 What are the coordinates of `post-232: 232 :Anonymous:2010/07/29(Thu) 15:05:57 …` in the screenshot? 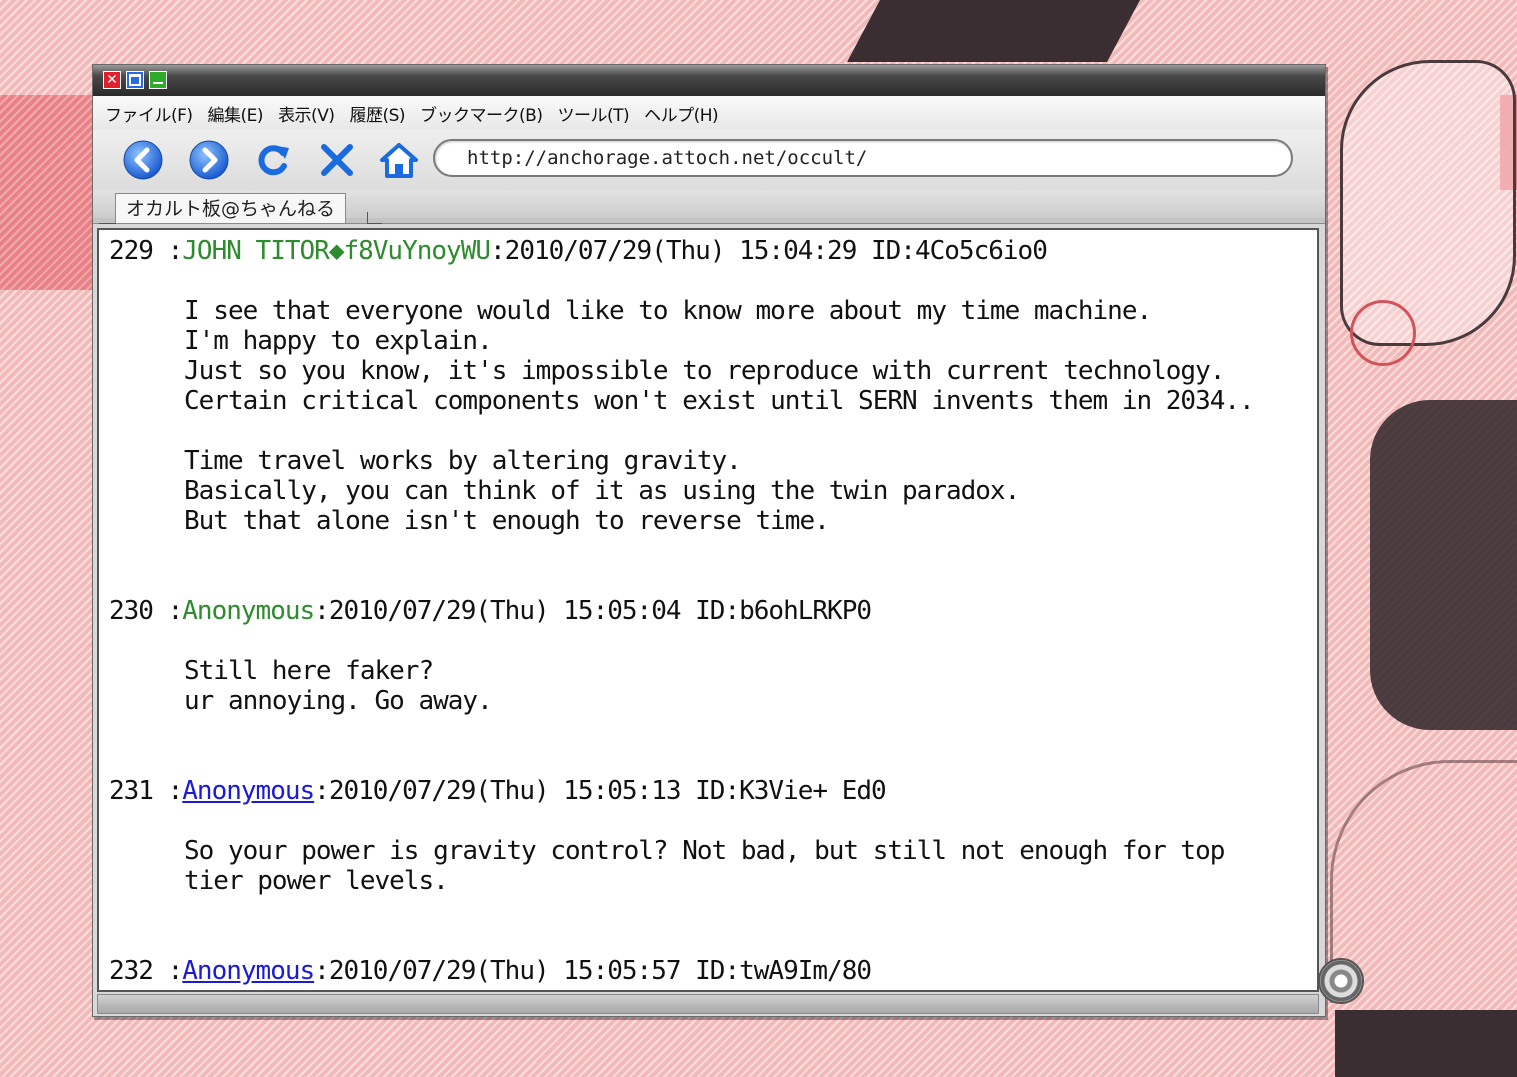 It's located at (490, 971).